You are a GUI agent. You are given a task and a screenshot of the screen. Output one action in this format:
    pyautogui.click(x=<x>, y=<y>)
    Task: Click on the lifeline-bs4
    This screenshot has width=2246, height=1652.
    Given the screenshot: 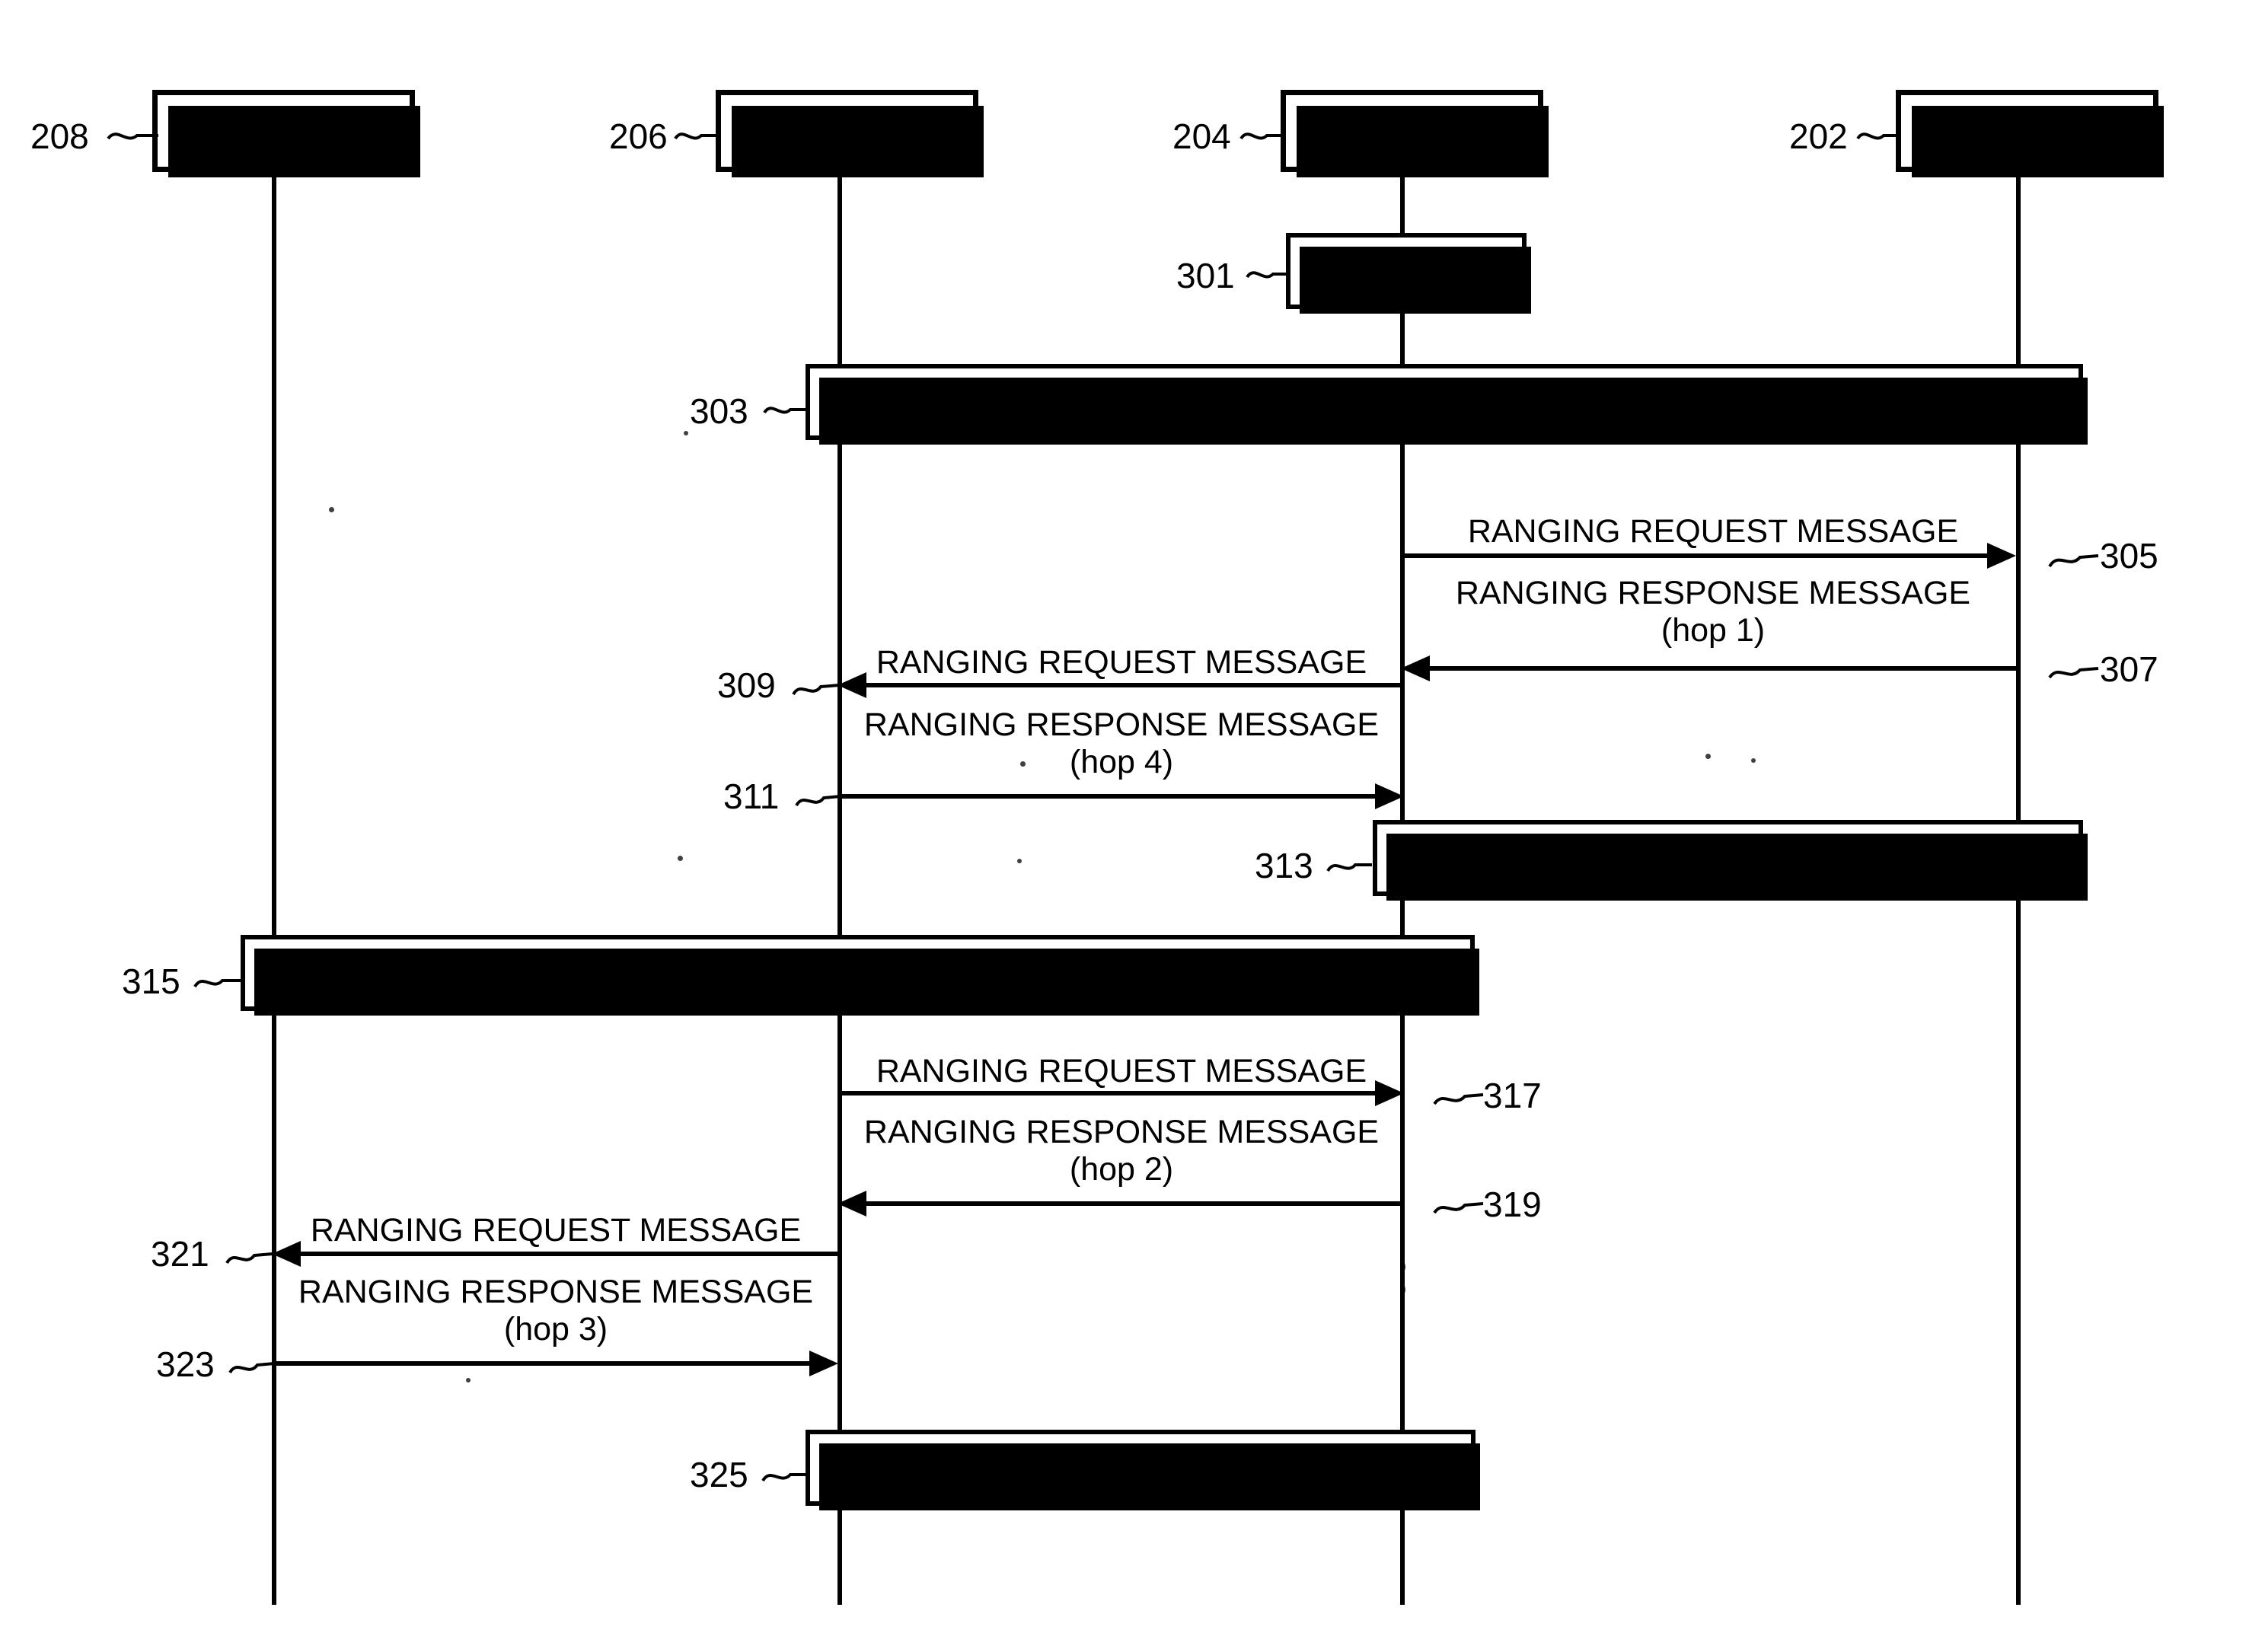 What is the action you would take?
    pyautogui.click(x=274, y=889)
    